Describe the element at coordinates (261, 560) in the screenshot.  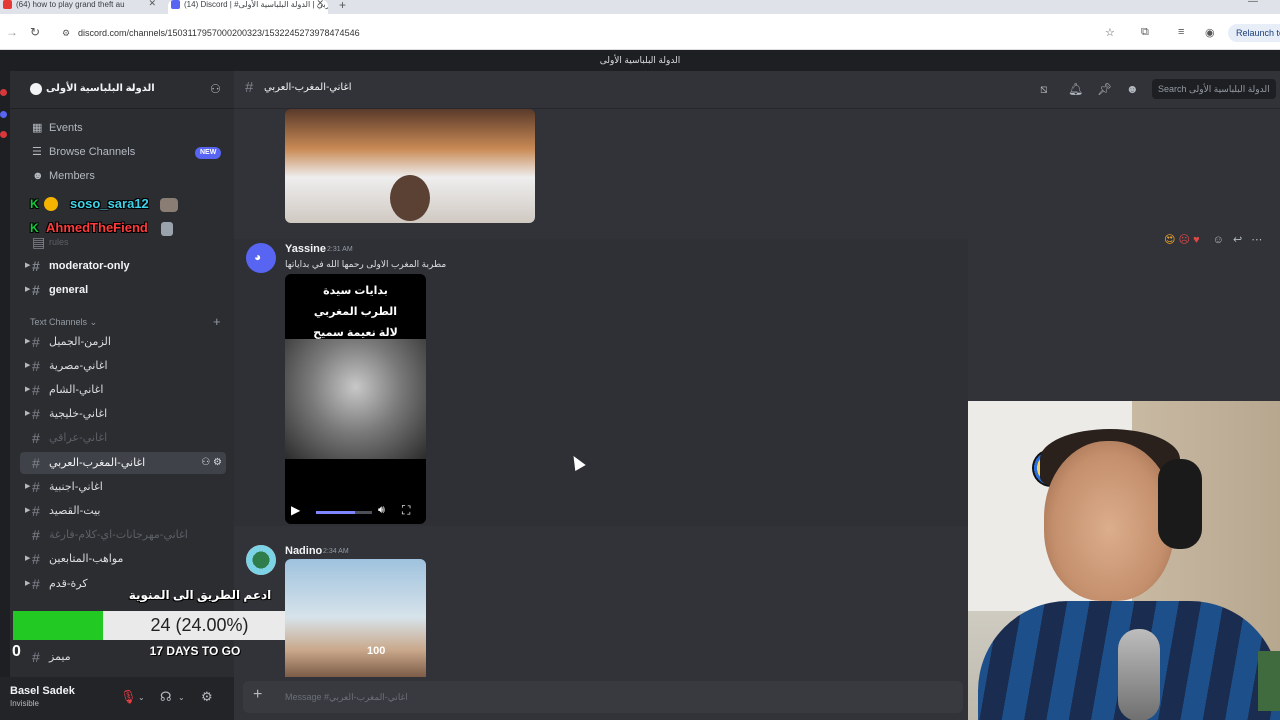
I see `avatar` at that location.